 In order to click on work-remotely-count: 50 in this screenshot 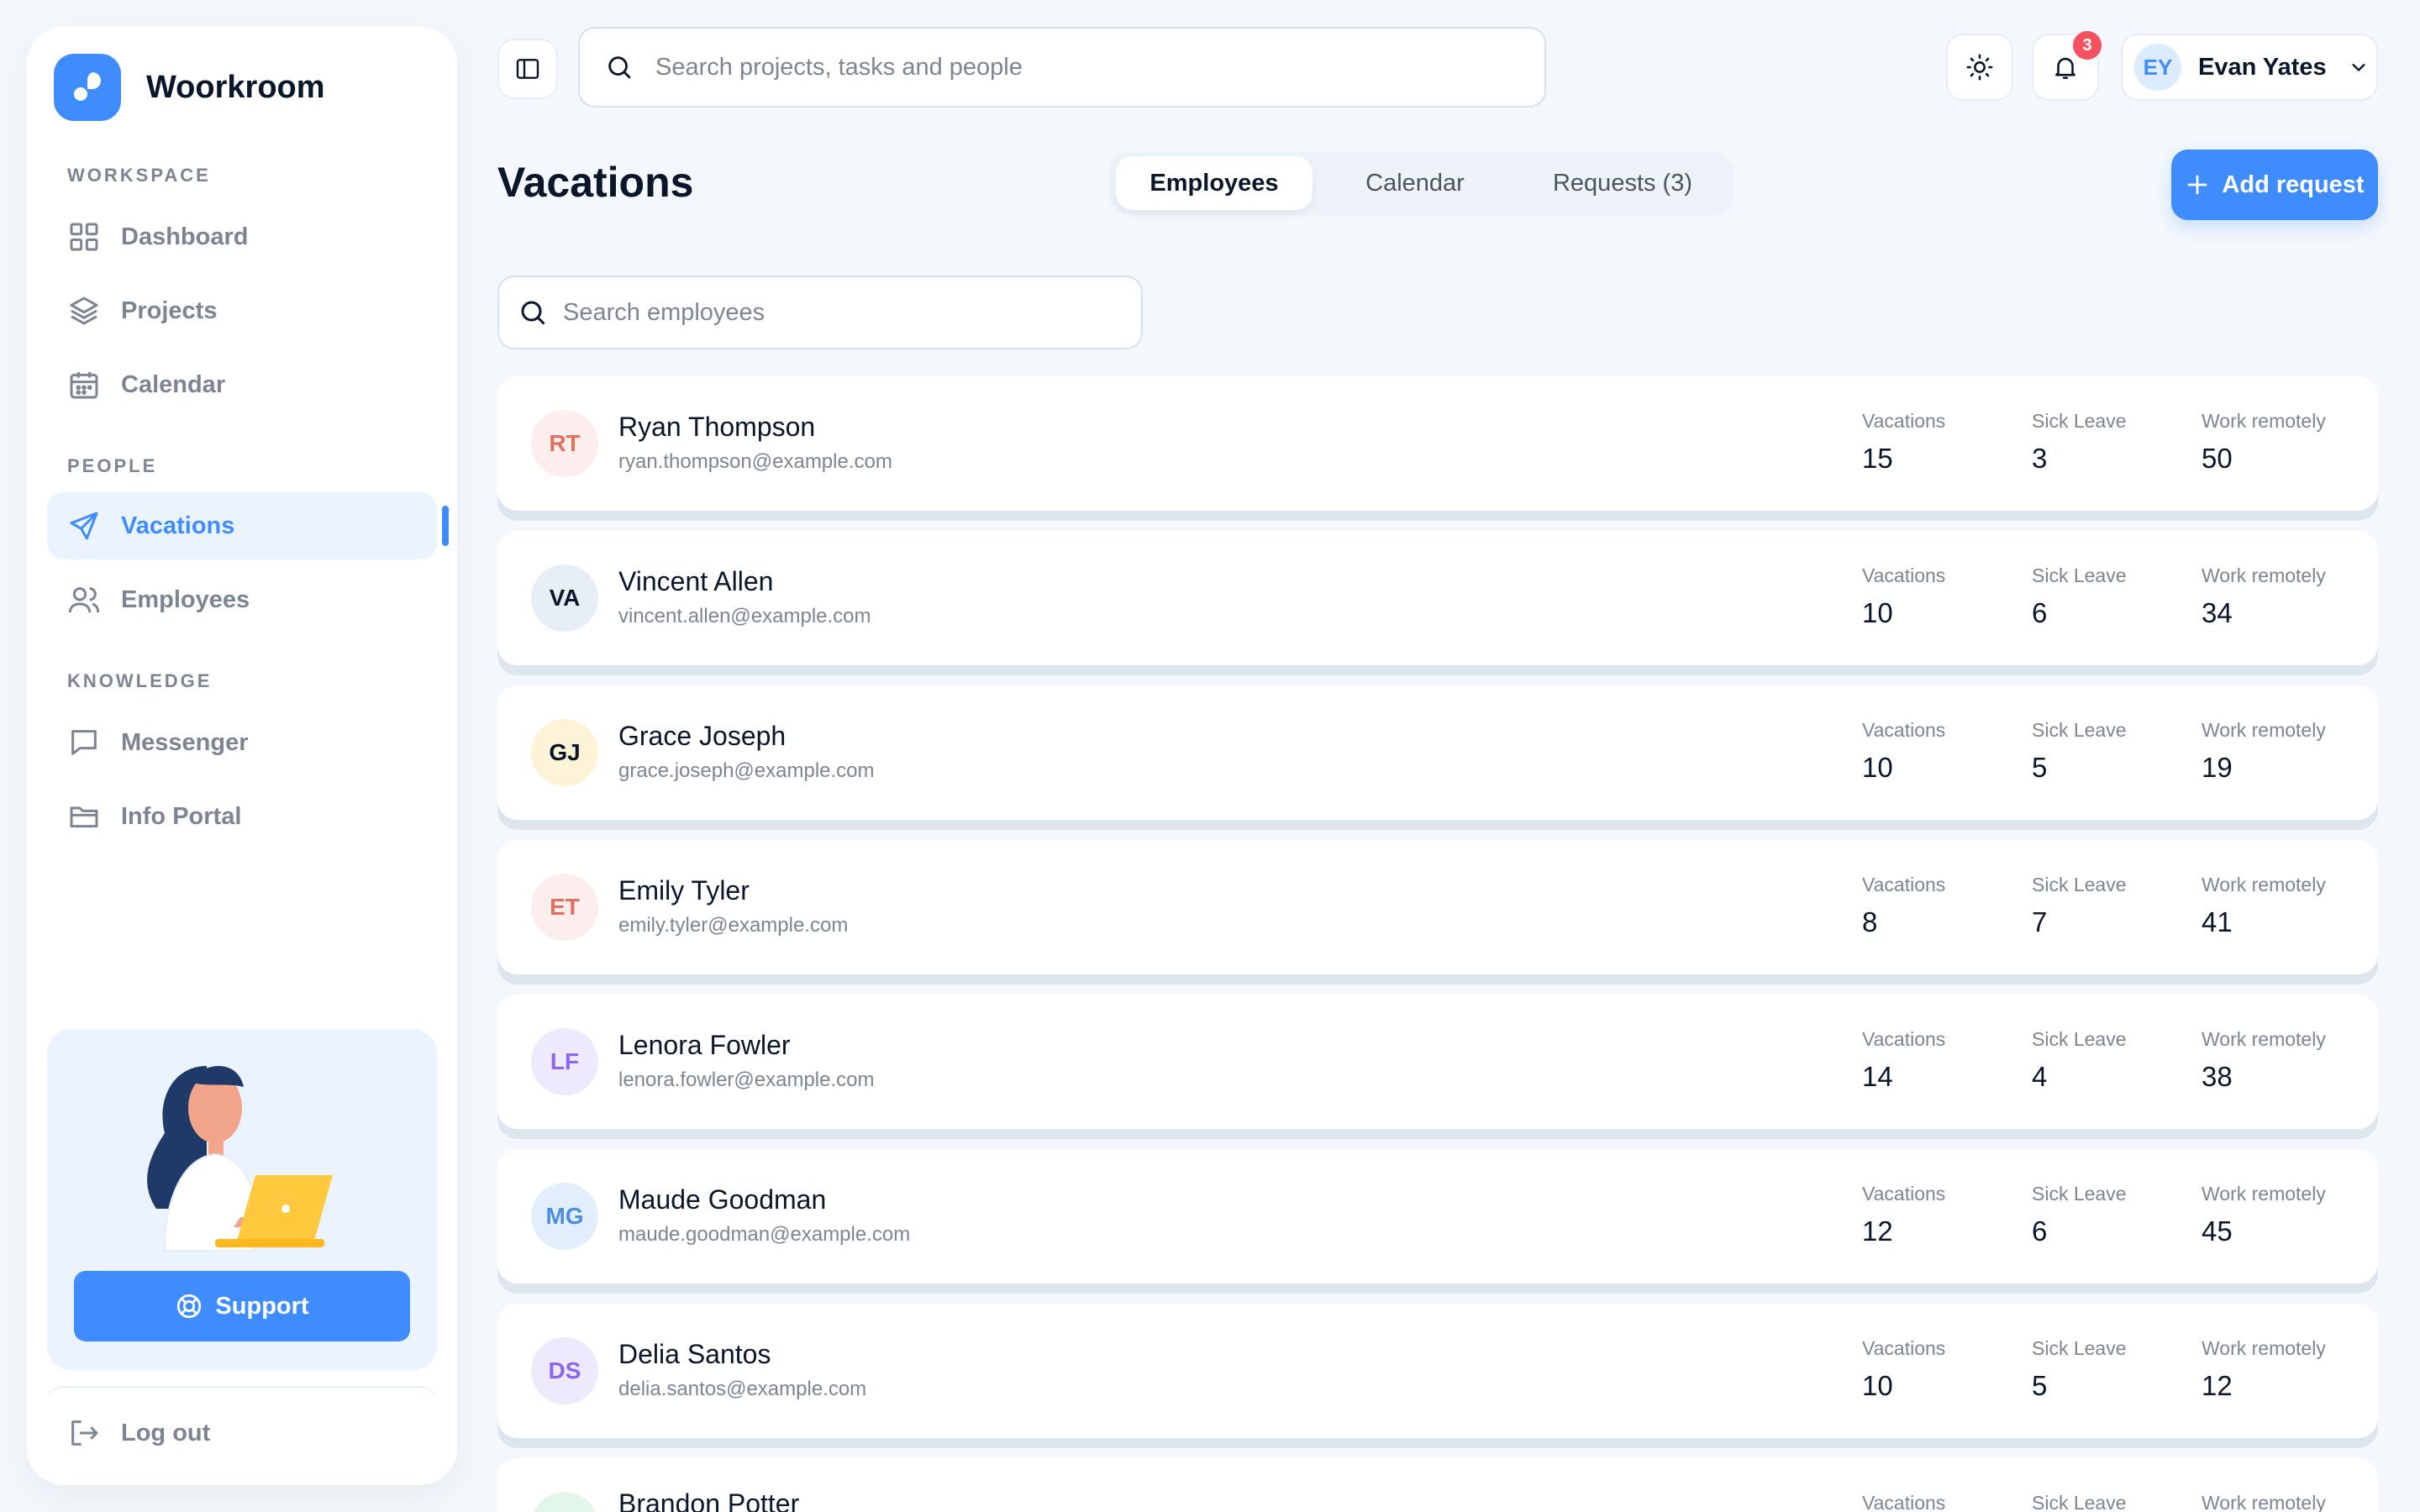, I will do `click(2217, 458)`.